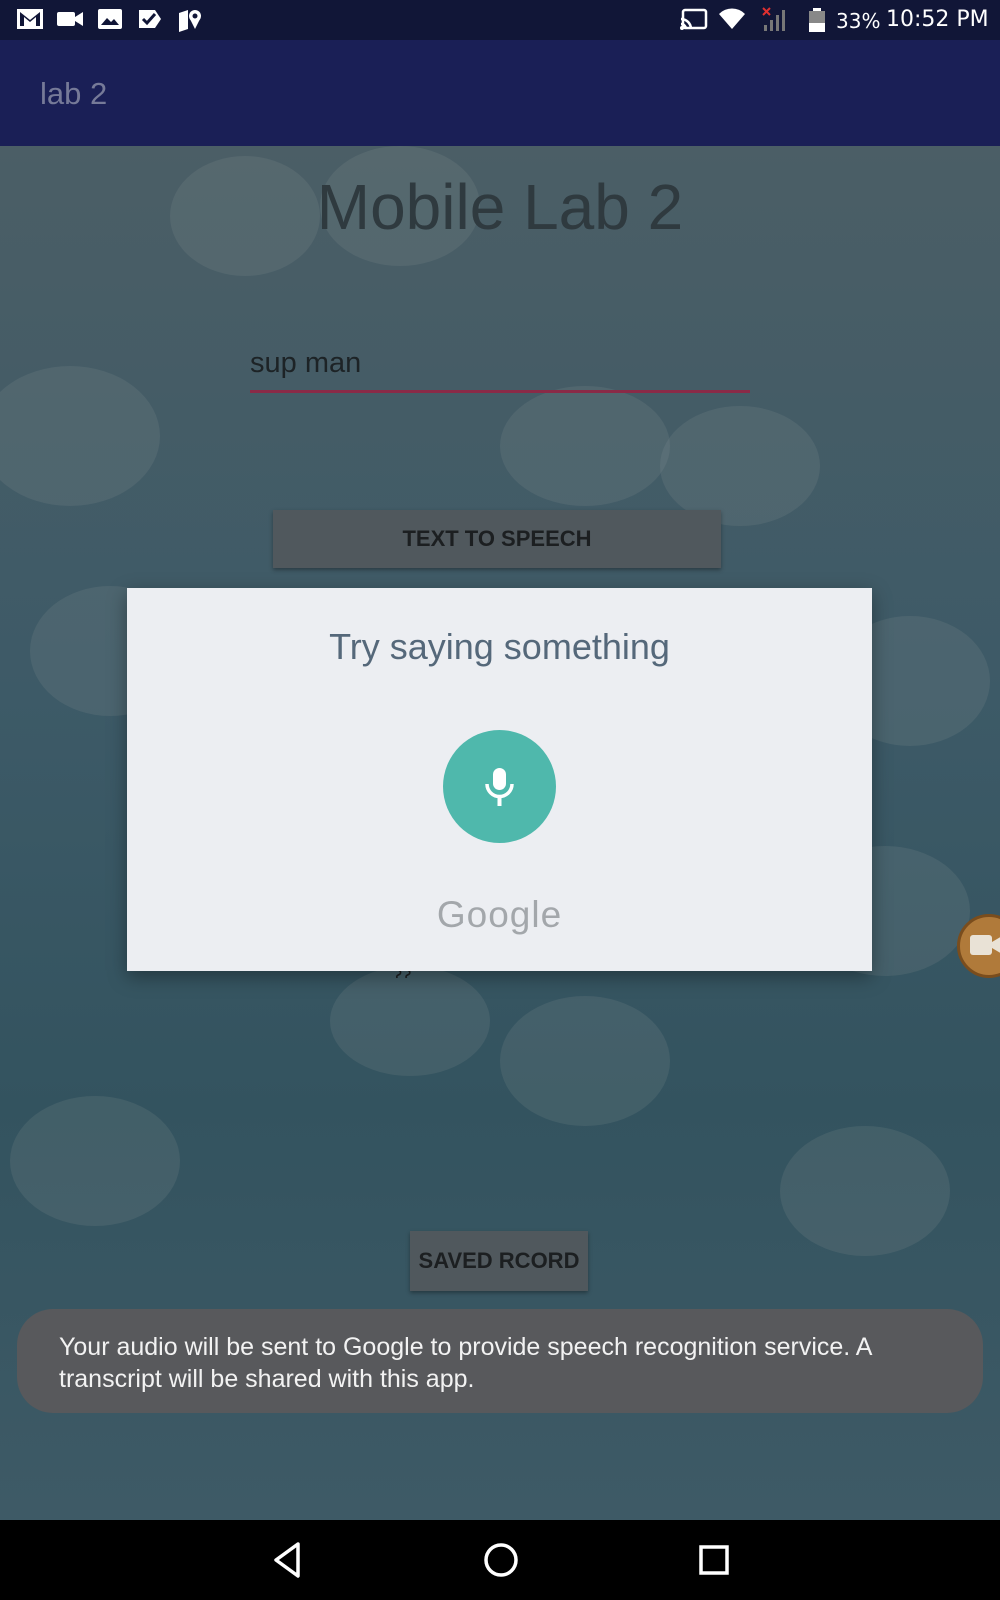 This screenshot has width=1000, height=1600. Describe the element at coordinates (817, 20) in the screenshot. I see `battery-icon` at that location.